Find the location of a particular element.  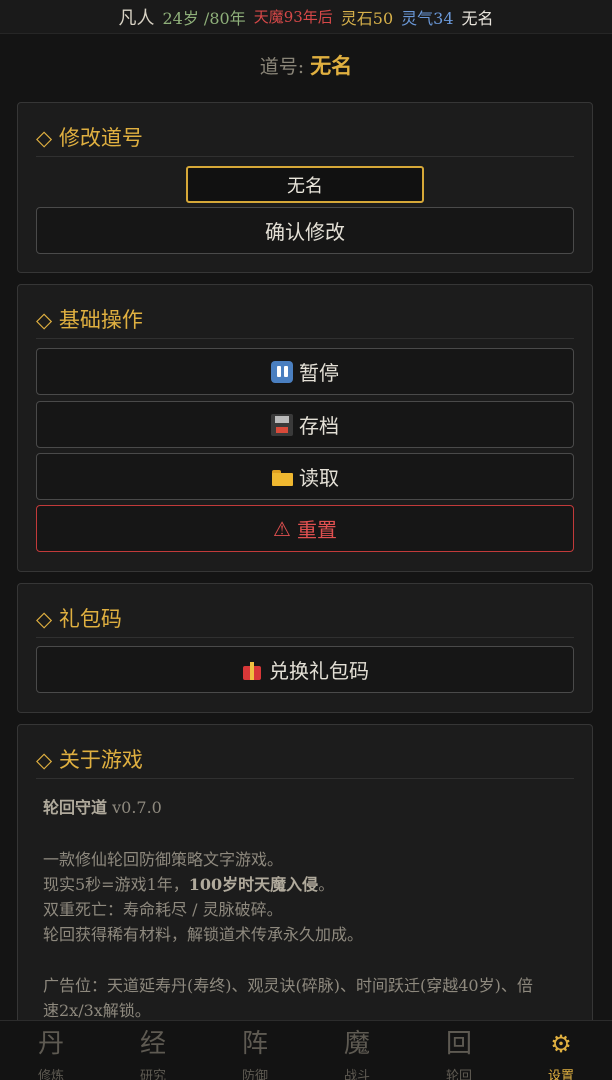

demon-icon: 魔 is located at coordinates (356, 1044).